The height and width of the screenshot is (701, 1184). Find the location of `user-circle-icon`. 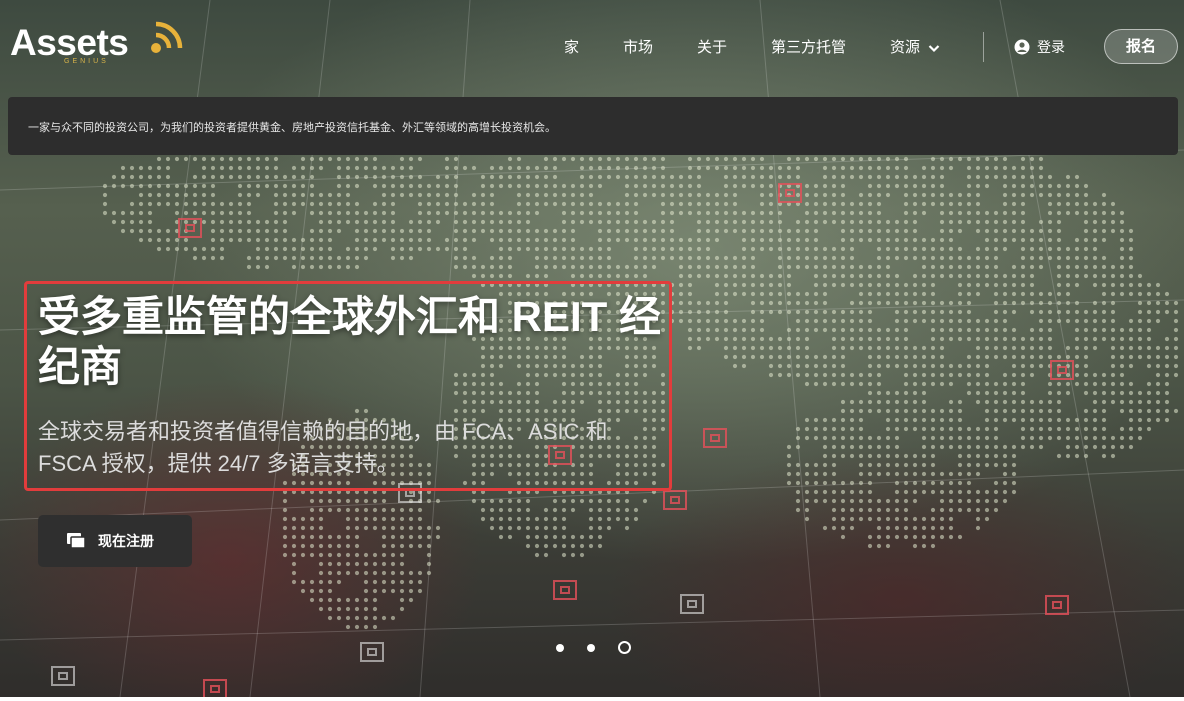

user-circle-icon is located at coordinates (1022, 47).